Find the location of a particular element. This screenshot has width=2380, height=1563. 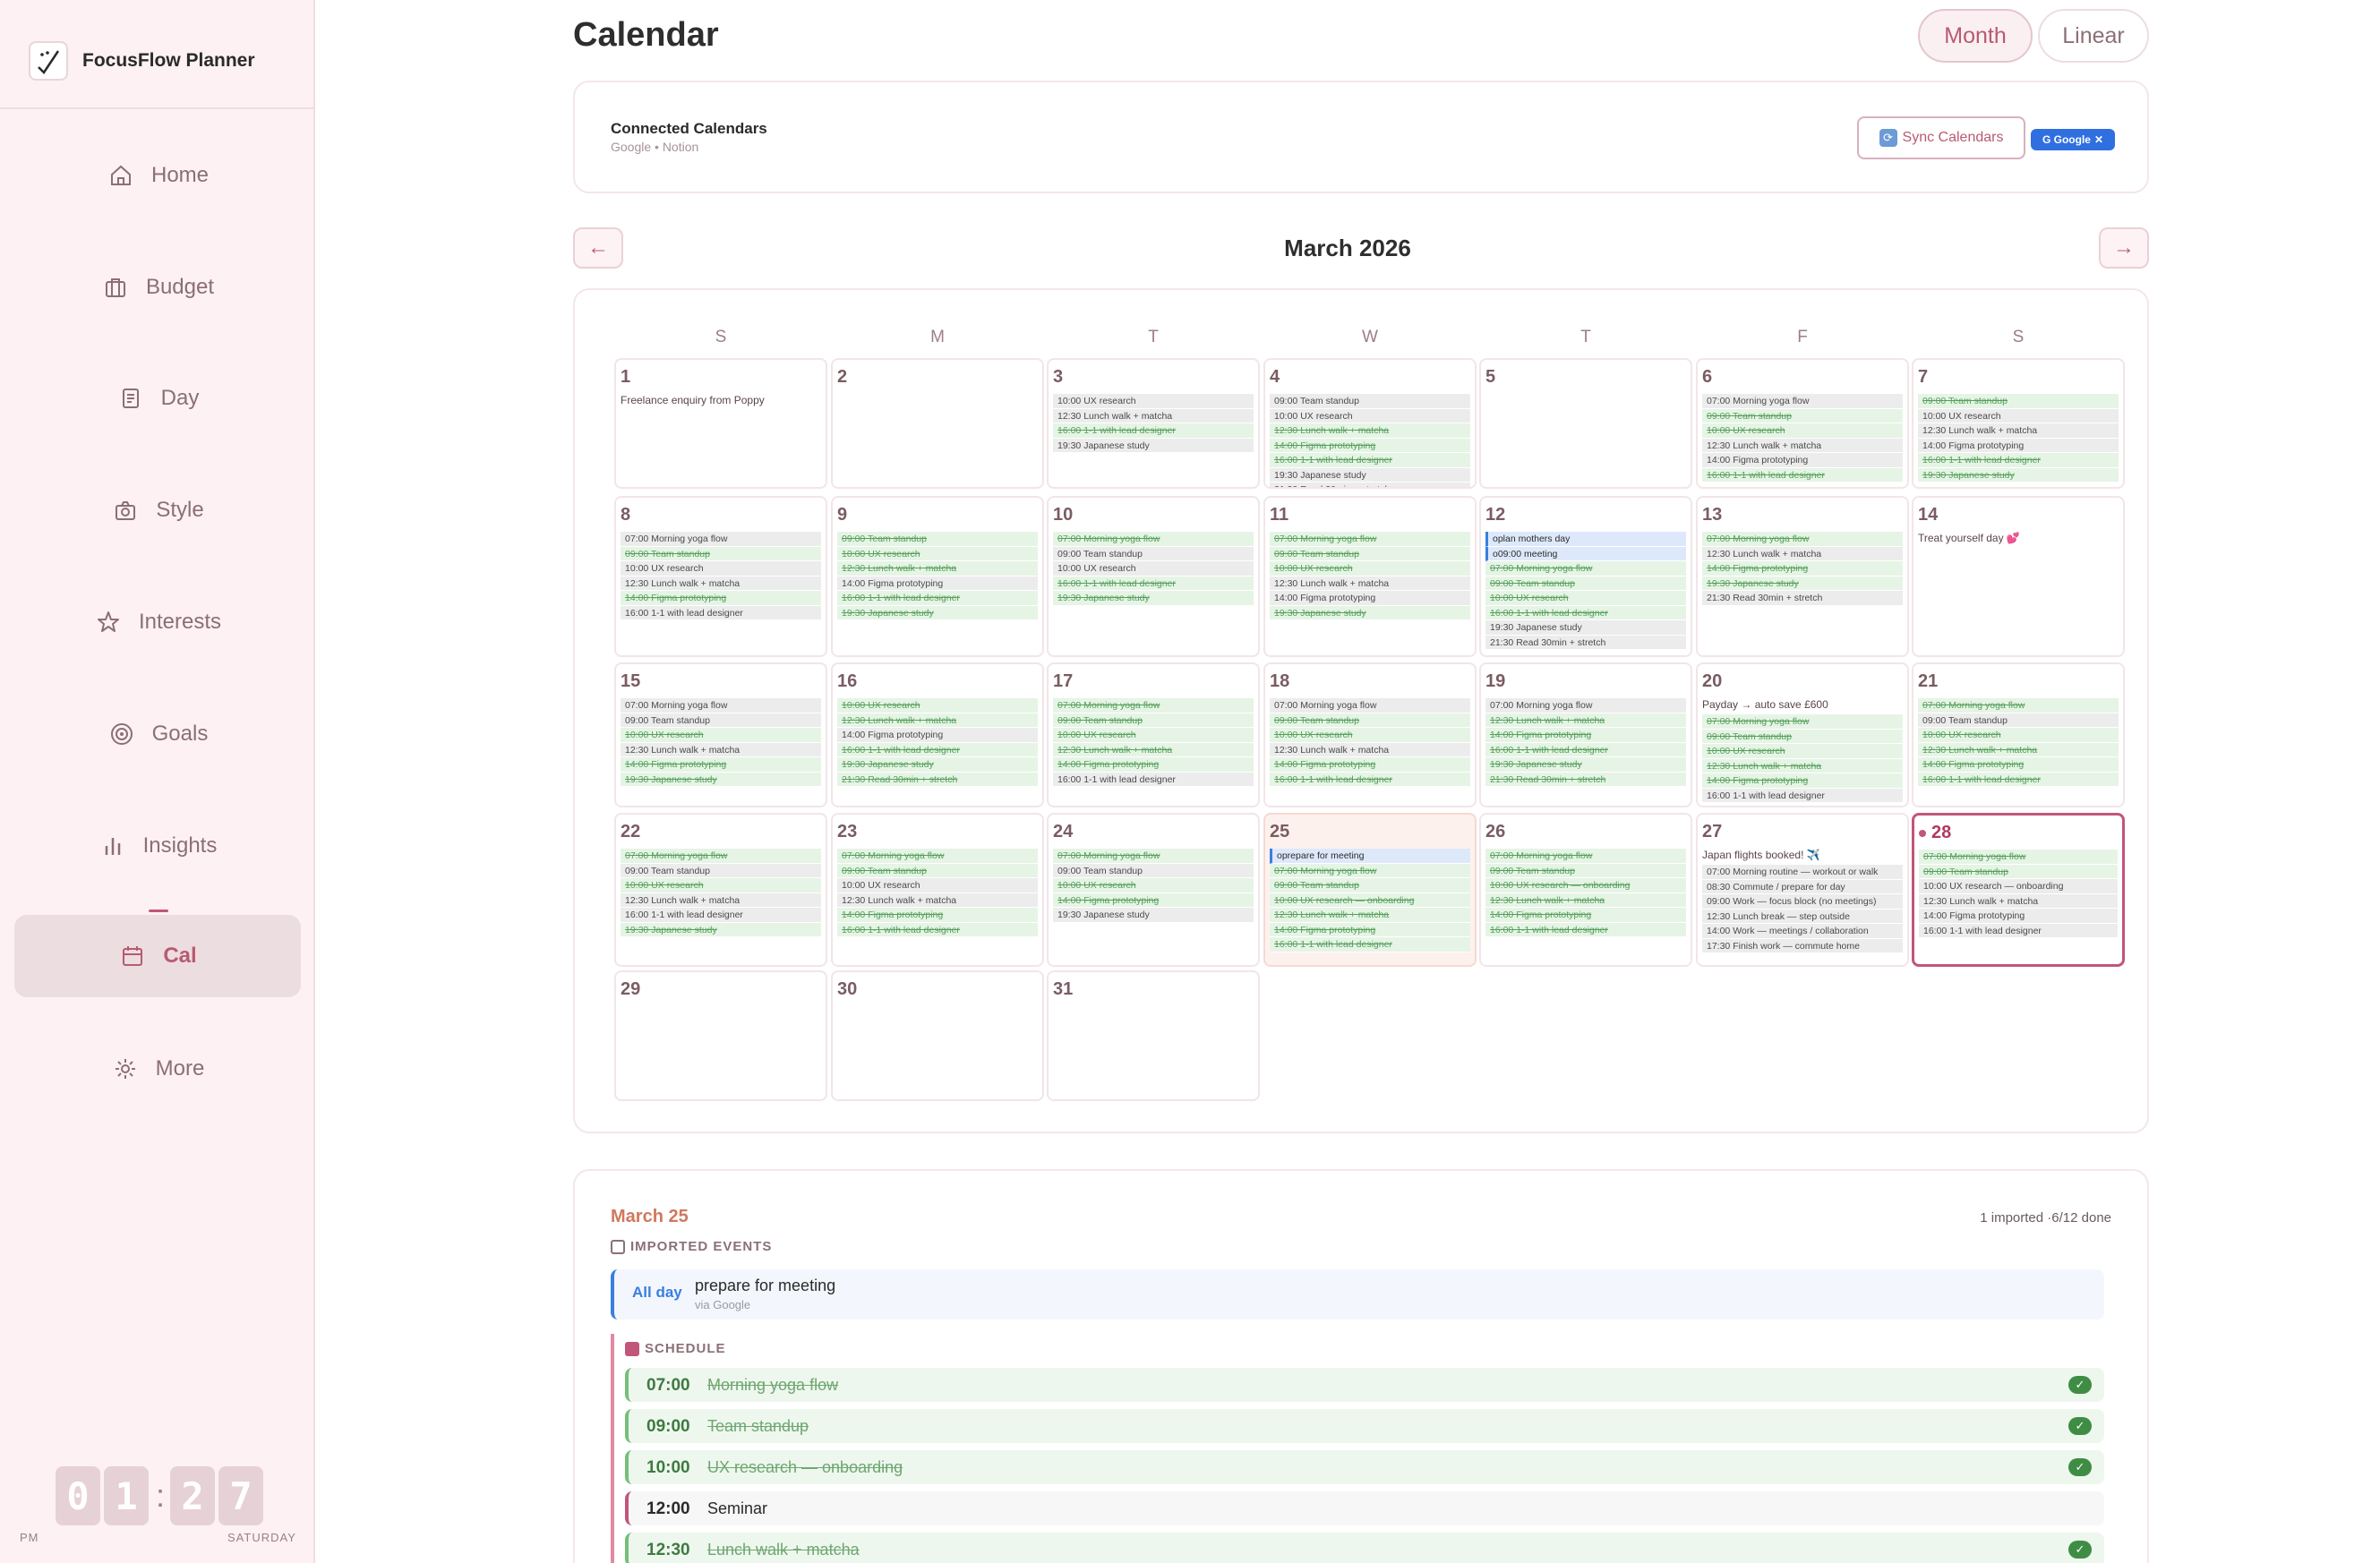

day-cell: 31 is located at coordinates (1154, 1035).